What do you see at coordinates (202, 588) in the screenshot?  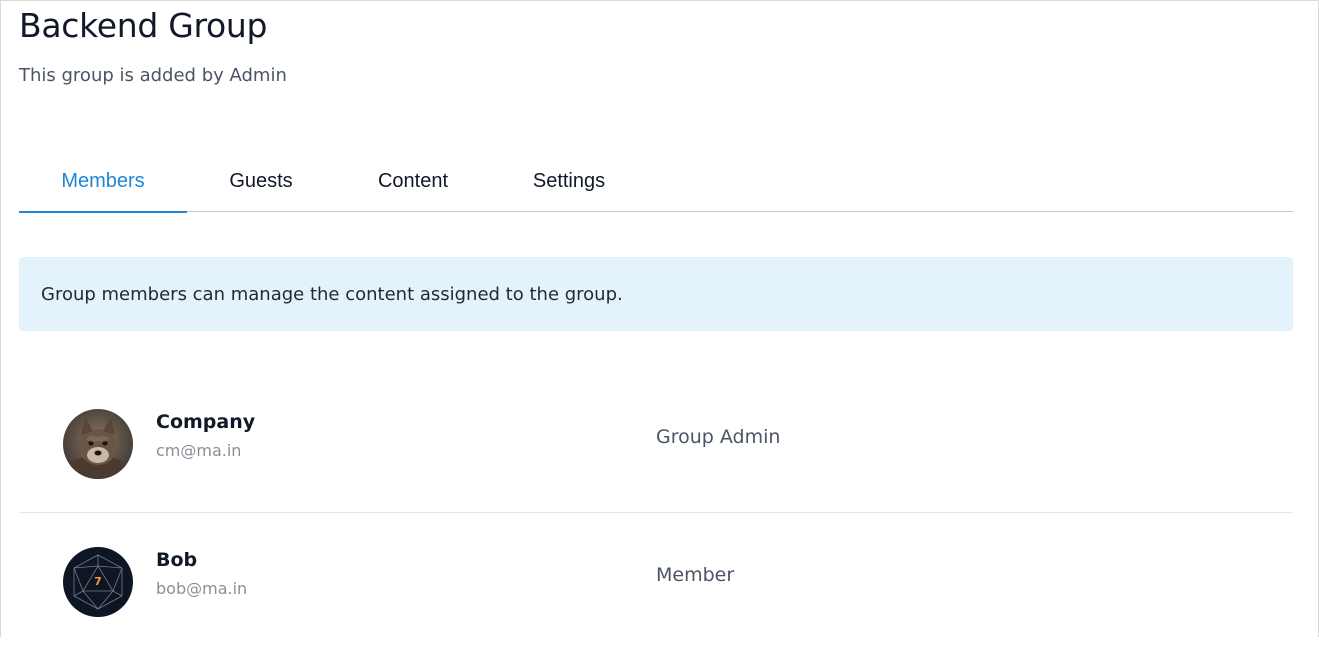 I see `member-email: bob@ma.in` at bounding box center [202, 588].